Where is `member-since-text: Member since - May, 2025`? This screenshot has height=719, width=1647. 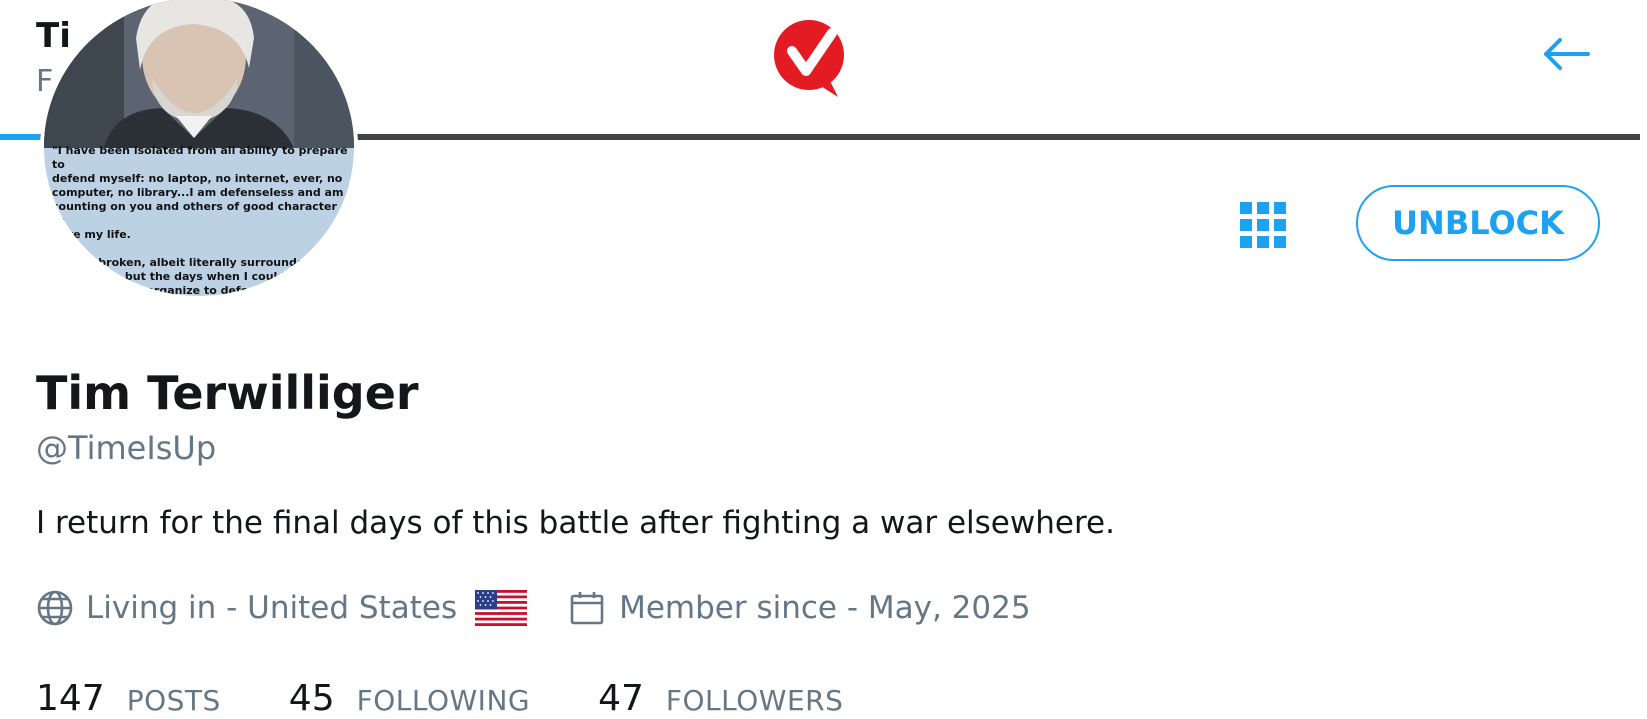 member-since-text: Member since - May, 2025 is located at coordinates (825, 608).